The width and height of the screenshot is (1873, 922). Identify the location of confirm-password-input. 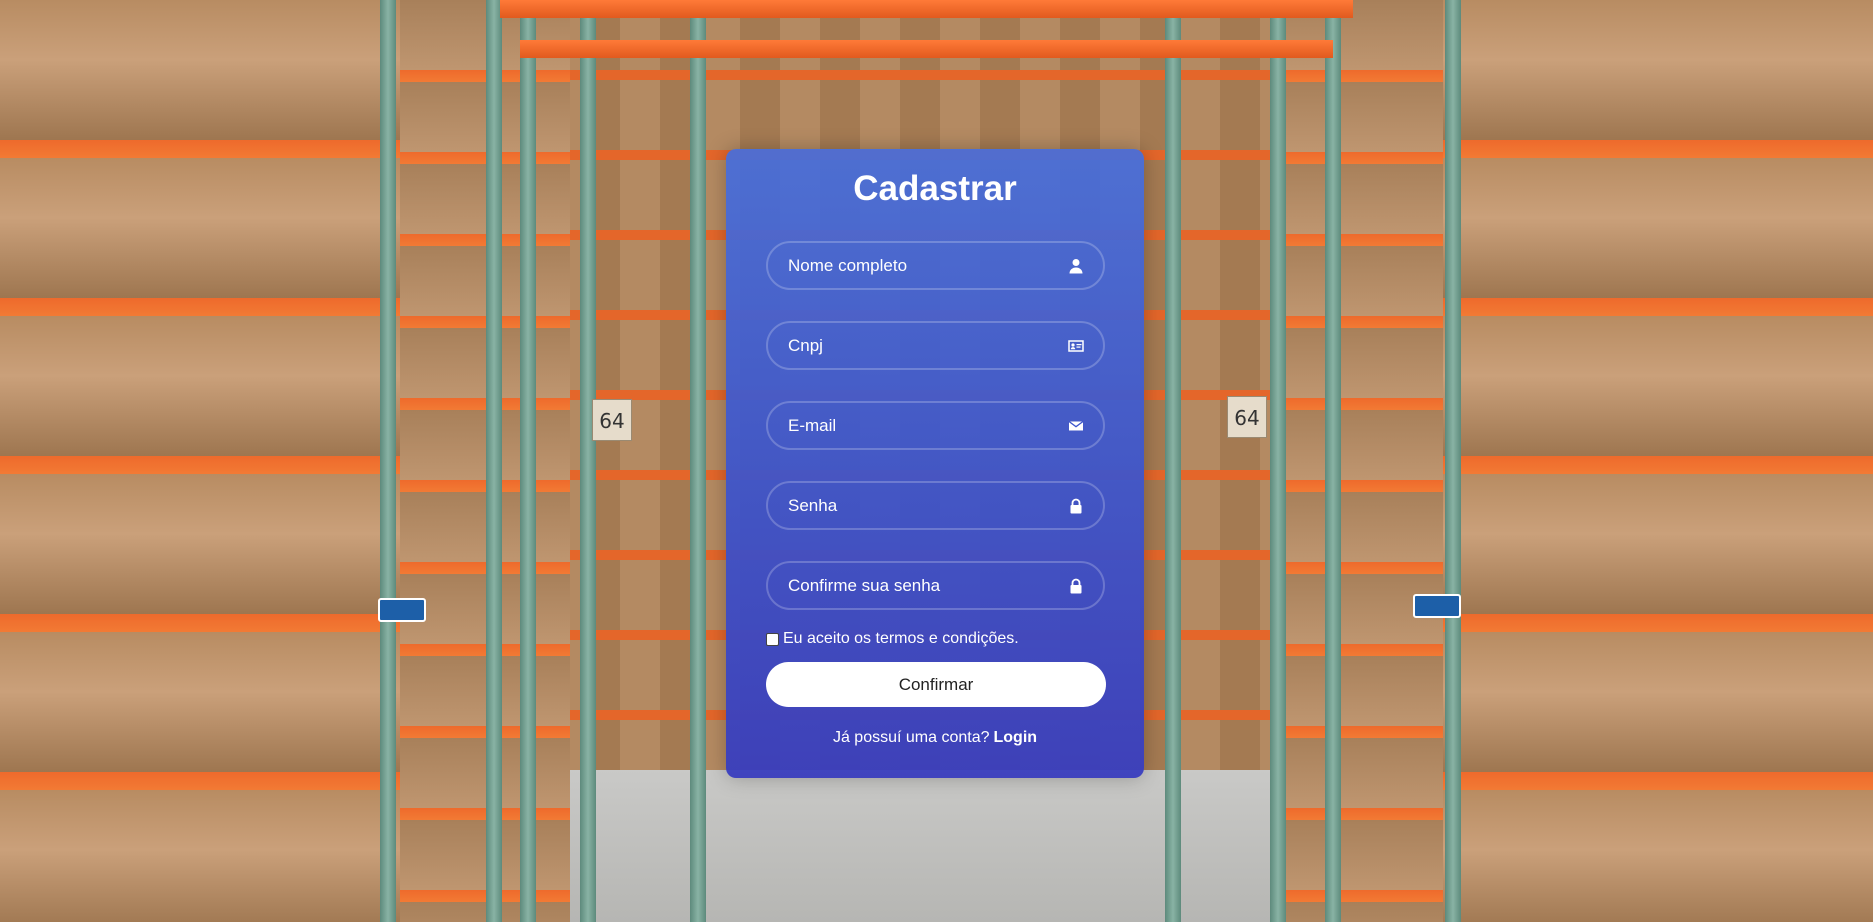
(935, 585).